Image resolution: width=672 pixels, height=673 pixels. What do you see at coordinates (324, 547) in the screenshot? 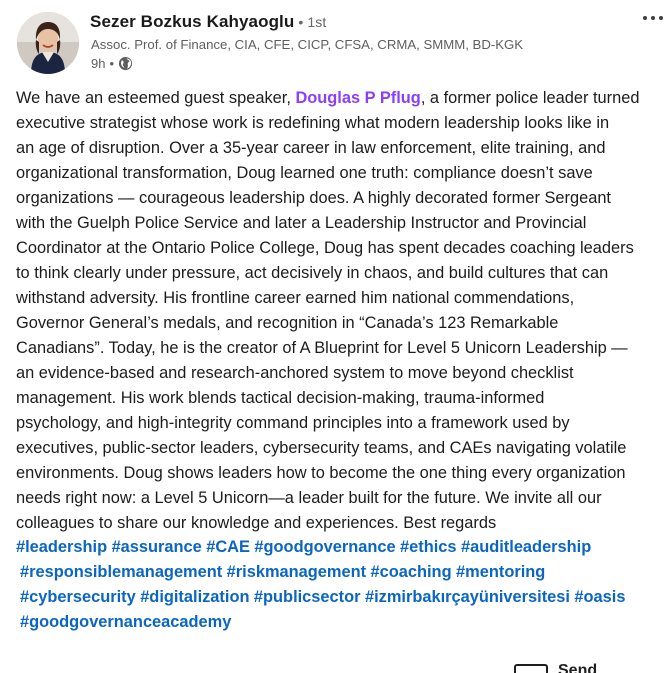
I see `hashtag-link: #goodgovernance` at bounding box center [324, 547].